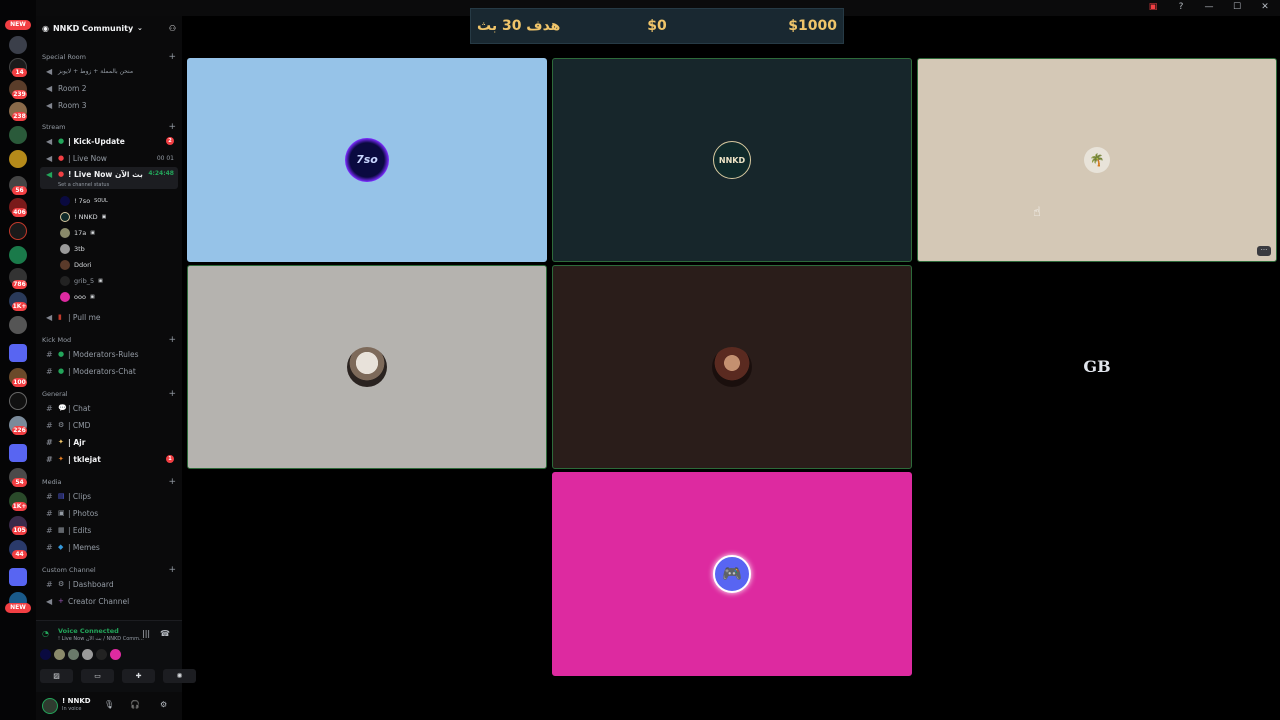 The height and width of the screenshot is (720, 1280). I want to click on signal-icon: ◔, so click(45, 633).